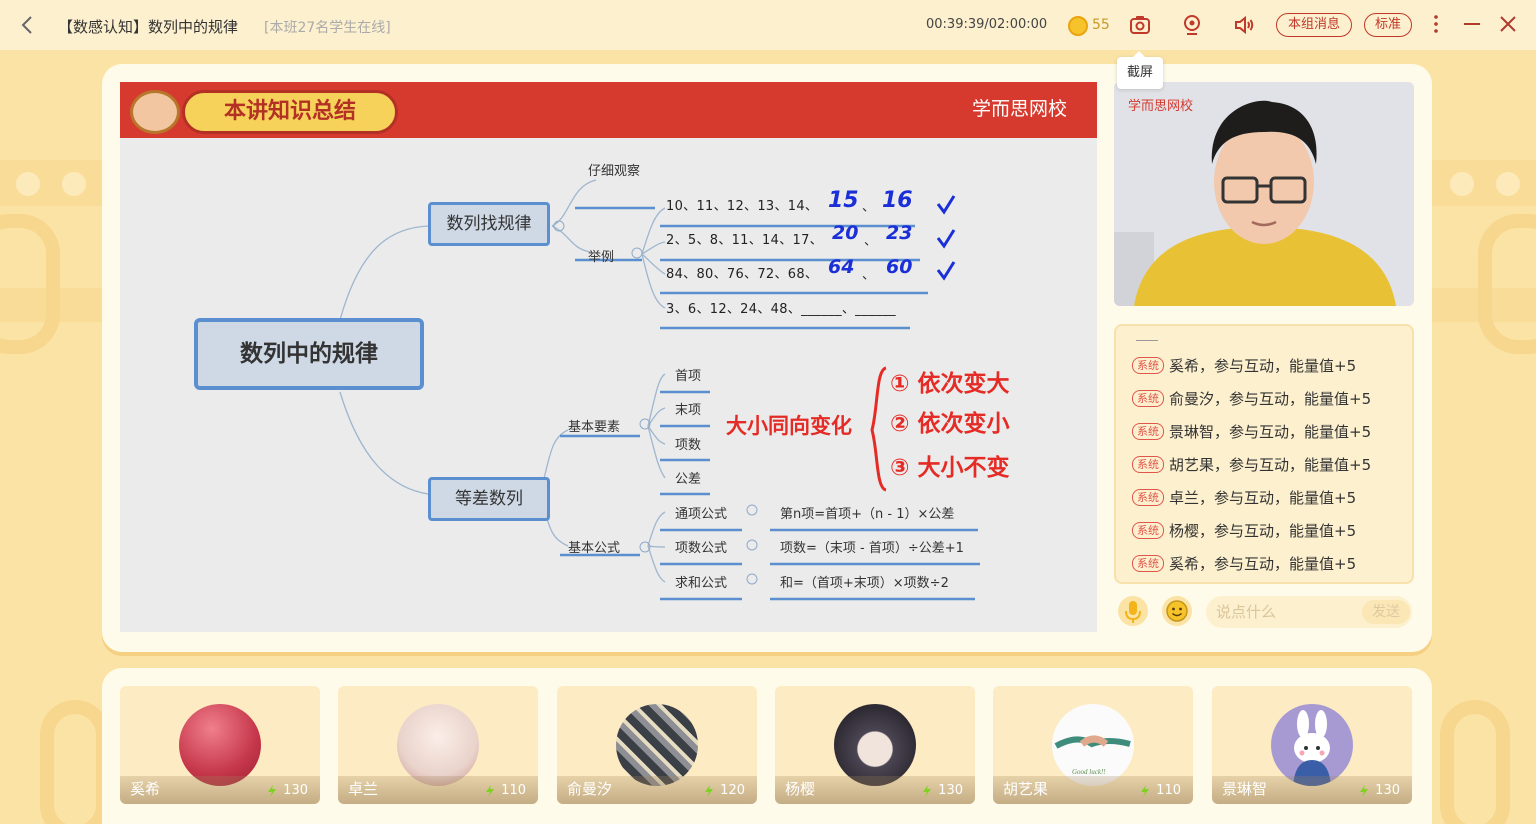 This screenshot has height=824, width=1536. I want to click on chat-message: 系统 卓兰，参与互动，能量值+5, so click(1244, 497).